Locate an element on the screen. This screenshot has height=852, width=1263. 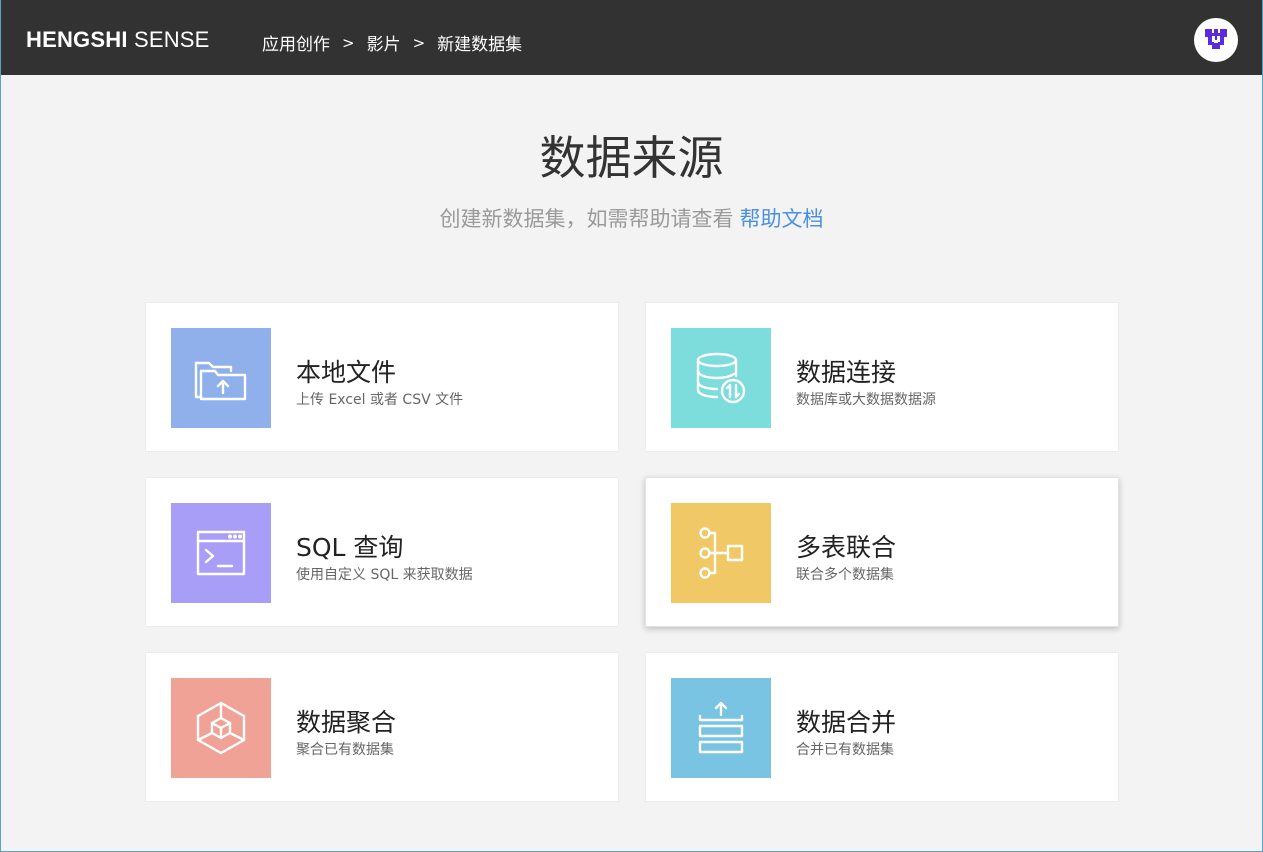
stack-merge-icon is located at coordinates (721, 727).